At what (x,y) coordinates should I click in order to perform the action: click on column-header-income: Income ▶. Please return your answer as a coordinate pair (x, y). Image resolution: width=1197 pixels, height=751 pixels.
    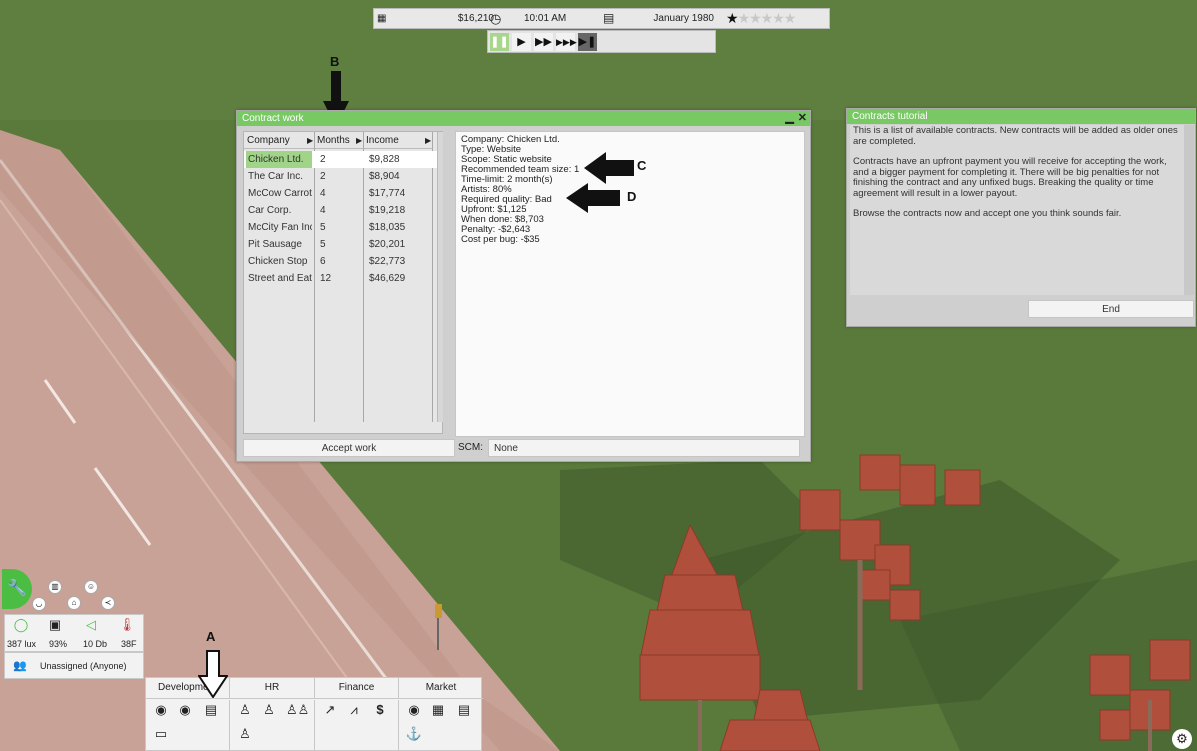
    Looking at the image, I should click on (397, 140).